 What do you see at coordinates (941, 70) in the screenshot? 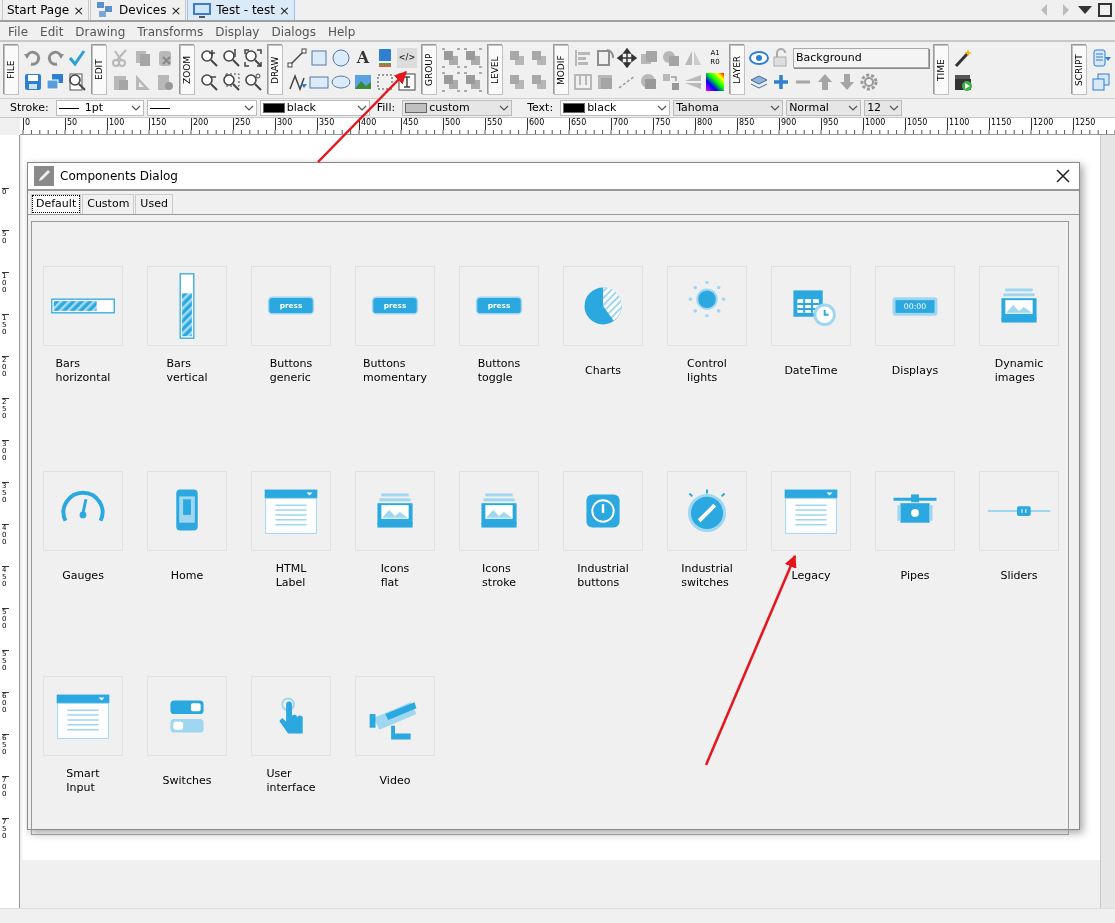
I see `toolbar-group-button: TIME` at bounding box center [941, 70].